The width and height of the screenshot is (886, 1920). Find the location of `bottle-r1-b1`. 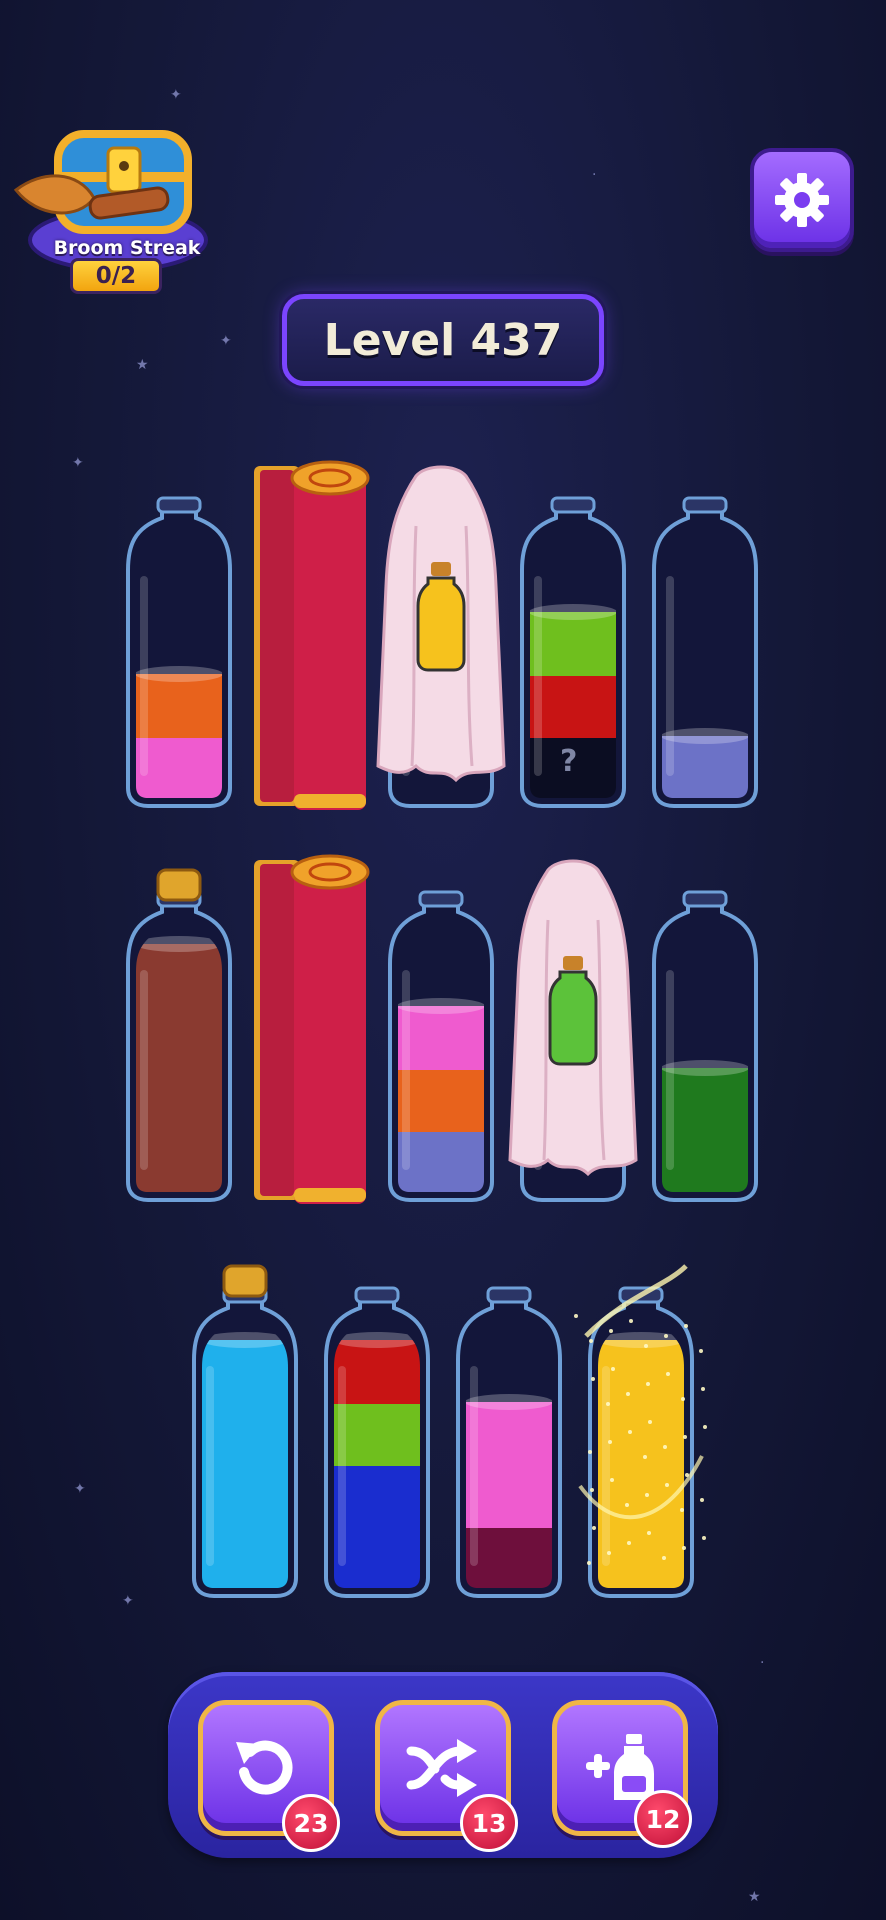

bottle-r1-b1 is located at coordinates (179, 637).